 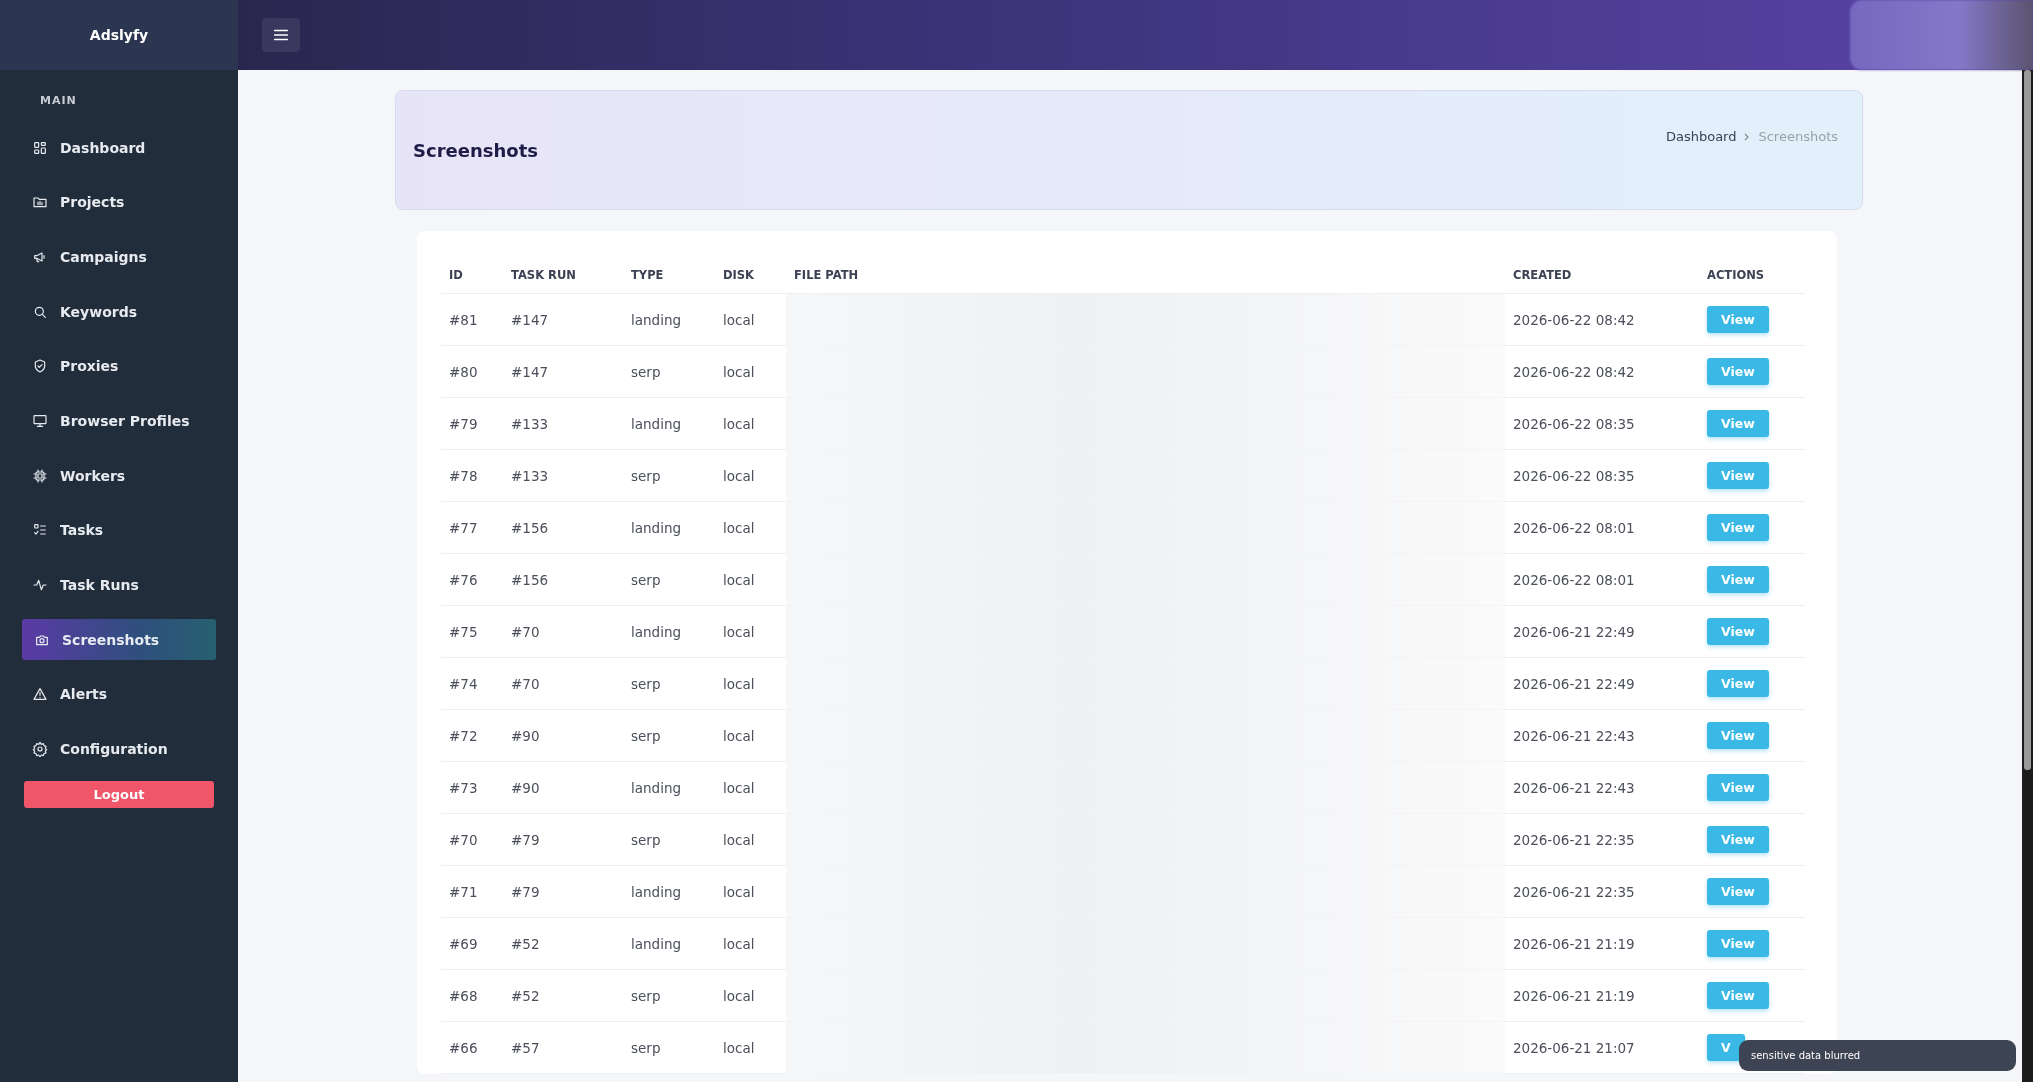 What do you see at coordinates (119, 257) in the screenshot?
I see `sidebar-item: Campaigns` at bounding box center [119, 257].